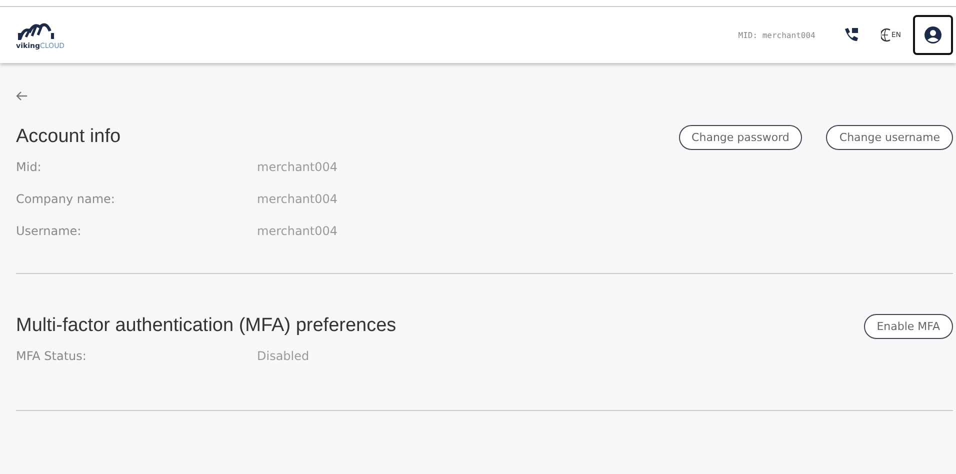 This screenshot has width=956, height=474. I want to click on profile-button, so click(933, 35).